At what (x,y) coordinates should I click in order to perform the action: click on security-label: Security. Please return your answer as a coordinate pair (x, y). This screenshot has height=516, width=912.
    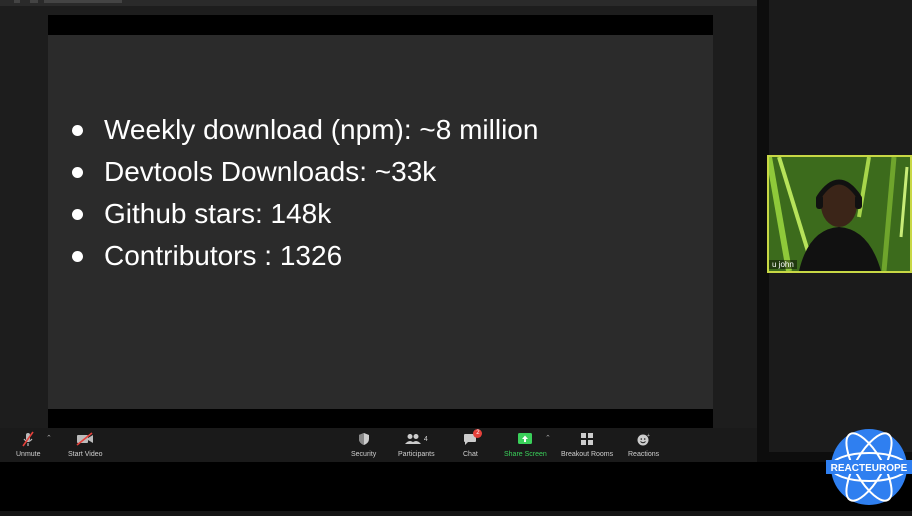
    Looking at the image, I should click on (364, 454).